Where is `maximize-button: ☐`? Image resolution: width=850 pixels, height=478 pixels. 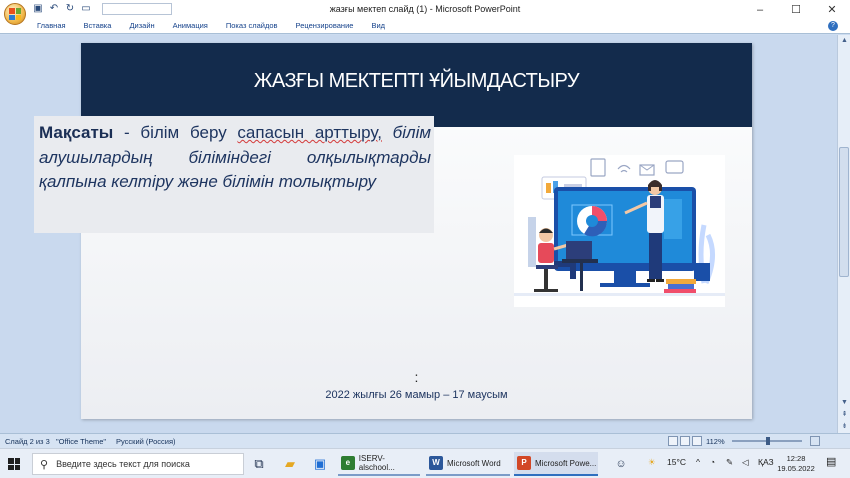
maximize-button: ☐ is located at coordinates (796, 10).